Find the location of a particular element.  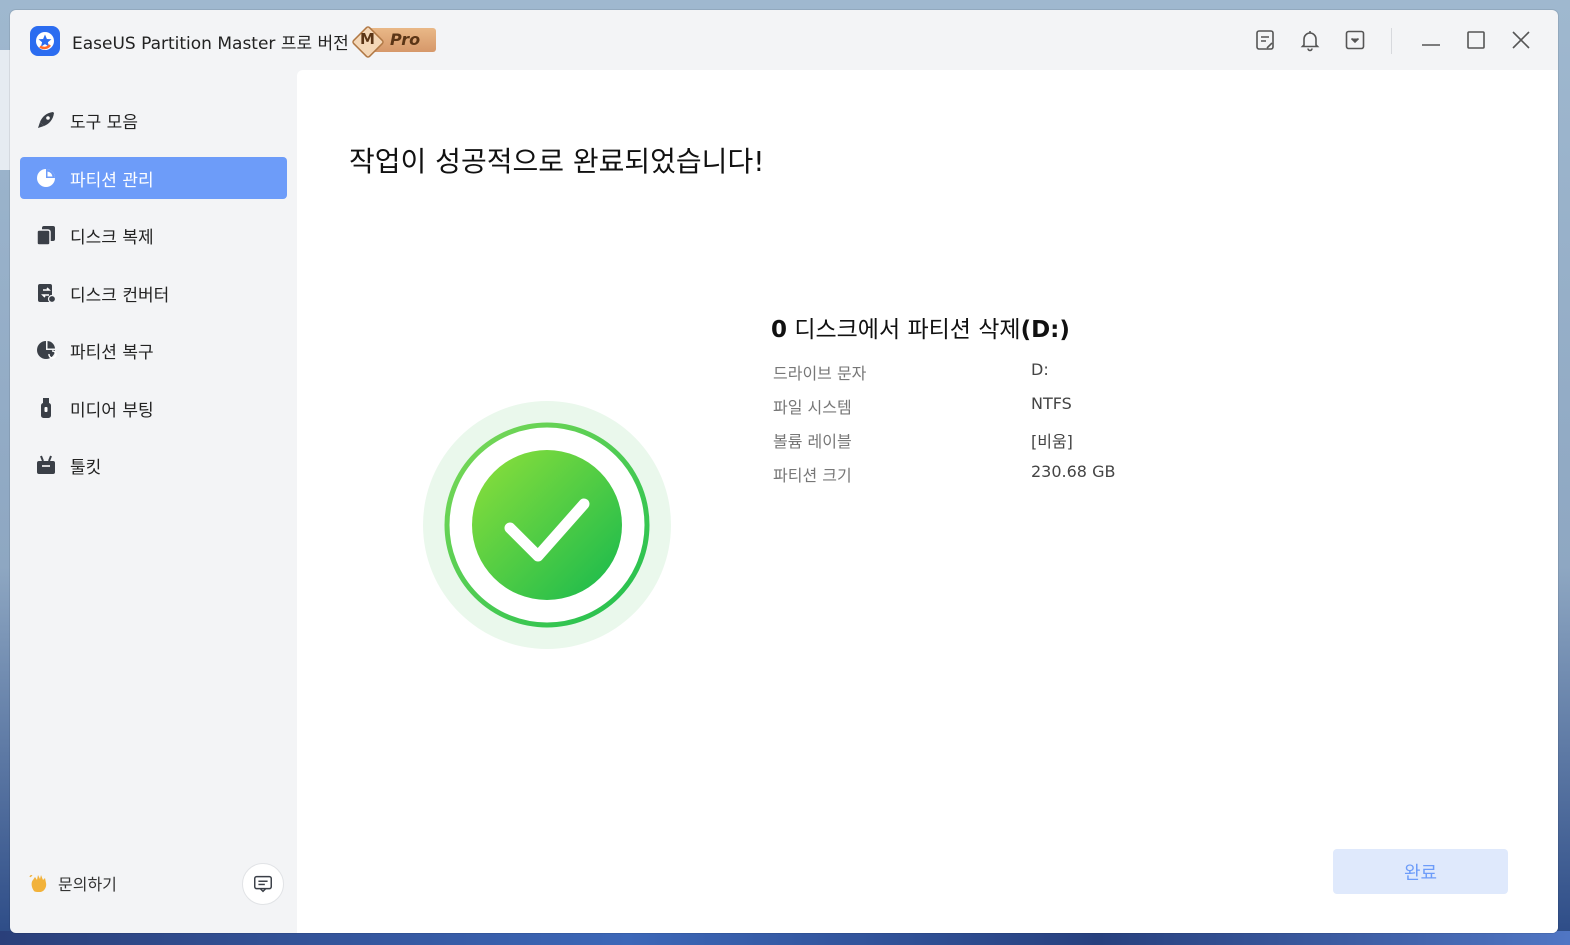

detail-value: NTFS is located at coordinates (1051, 403).